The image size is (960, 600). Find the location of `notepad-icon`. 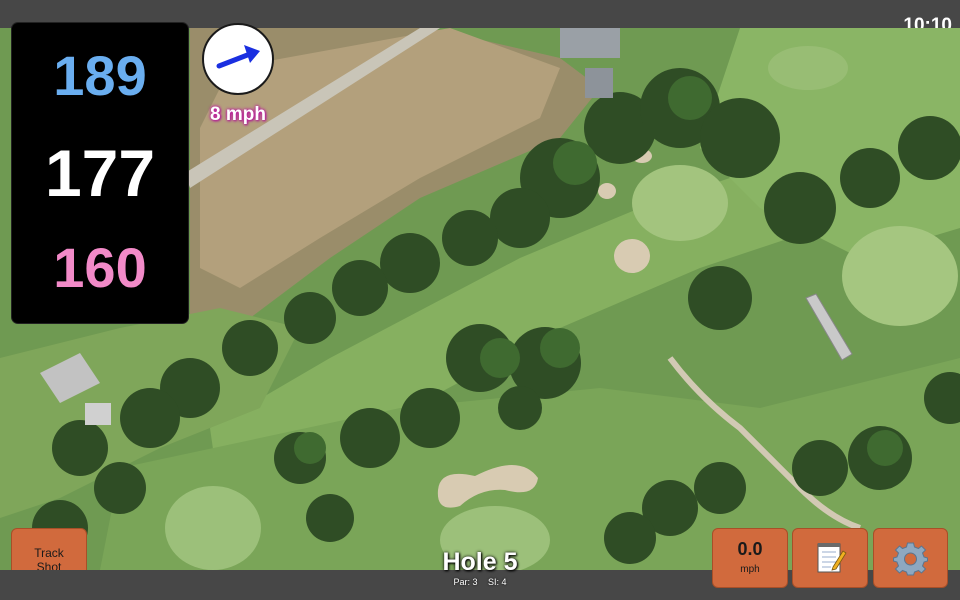

notepad-icon is located at coordinates (832, 558).